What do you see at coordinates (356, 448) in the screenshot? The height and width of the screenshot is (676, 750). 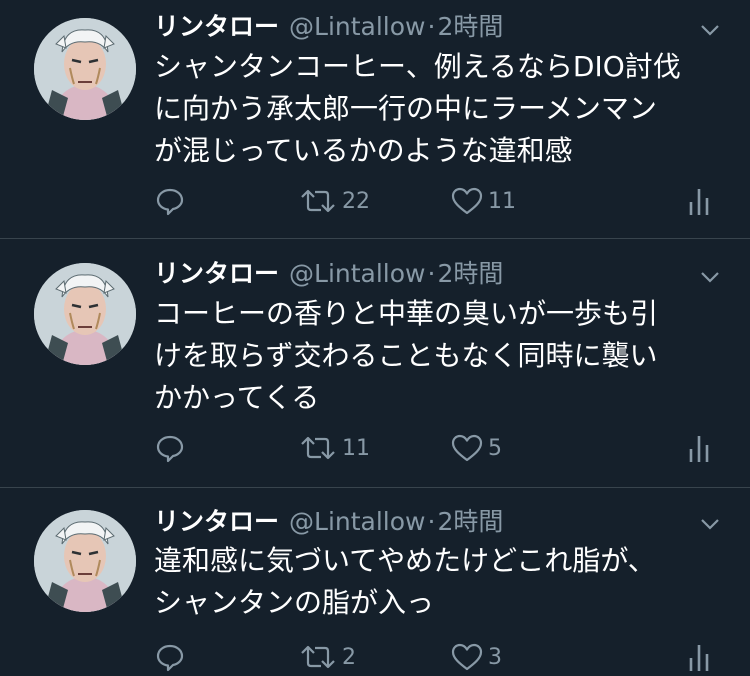 I see `retweet-count: 11` at bounding box center [356, 448].